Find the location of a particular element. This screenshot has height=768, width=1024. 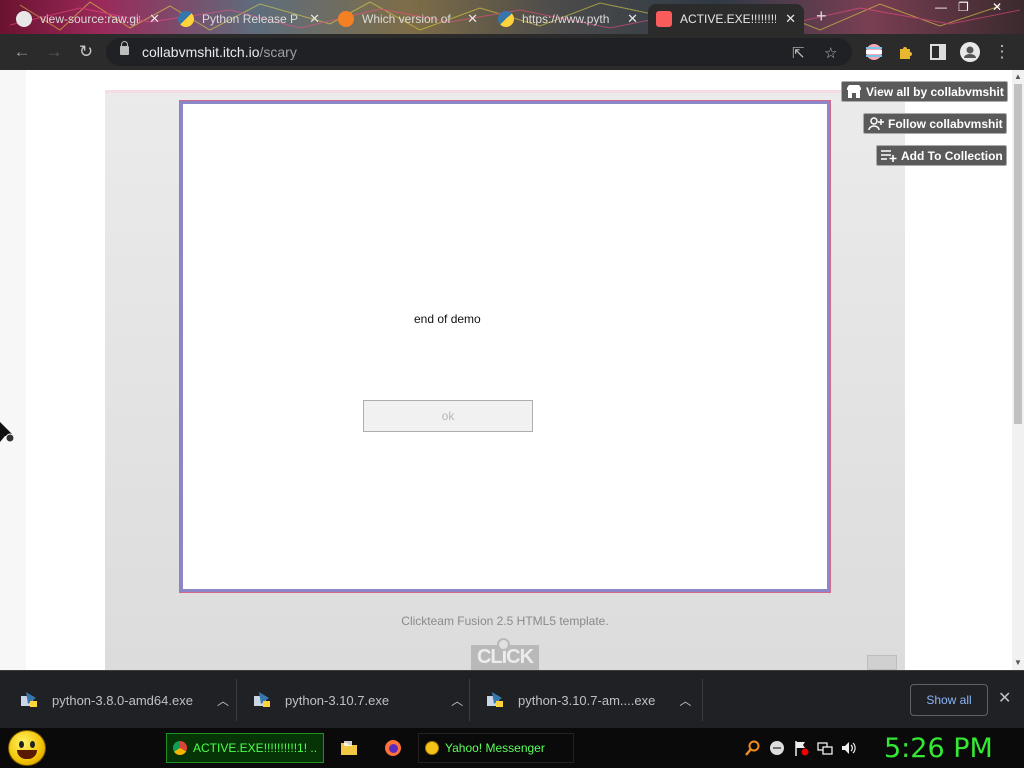

taskbar-item-yahoo-messenger: Yahoo! Messenger is located at coordinates (496, 748).